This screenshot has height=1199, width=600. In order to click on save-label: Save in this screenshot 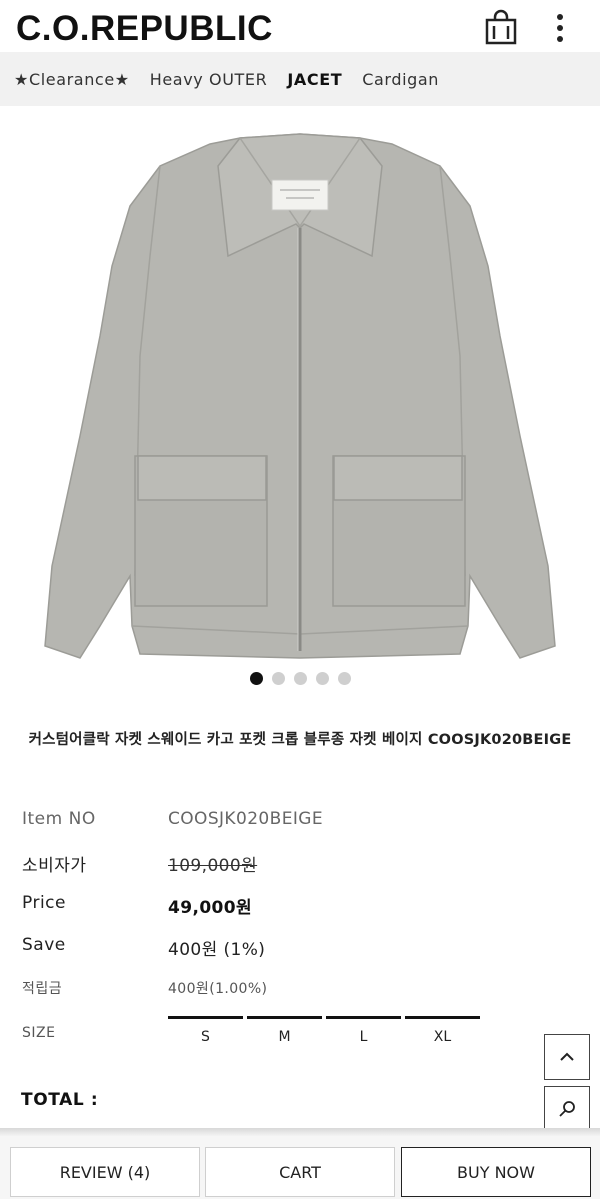, I will do `click(44, 945)`.